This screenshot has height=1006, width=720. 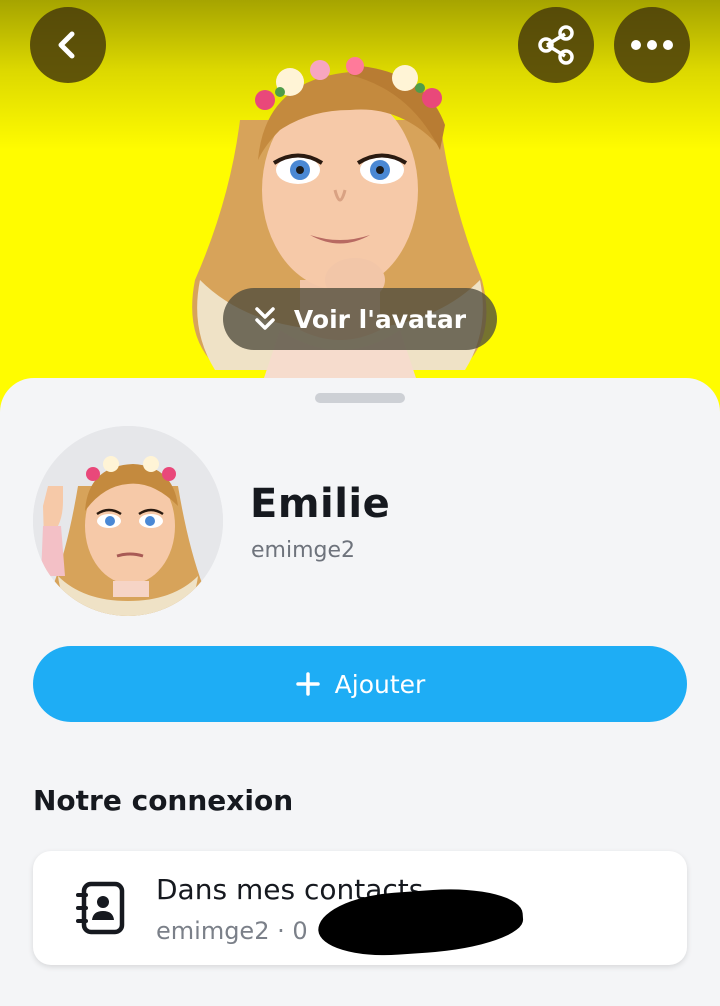 I want to click on contact-card-subtitle: emimge2 · 0, so click(x=232, y=931).